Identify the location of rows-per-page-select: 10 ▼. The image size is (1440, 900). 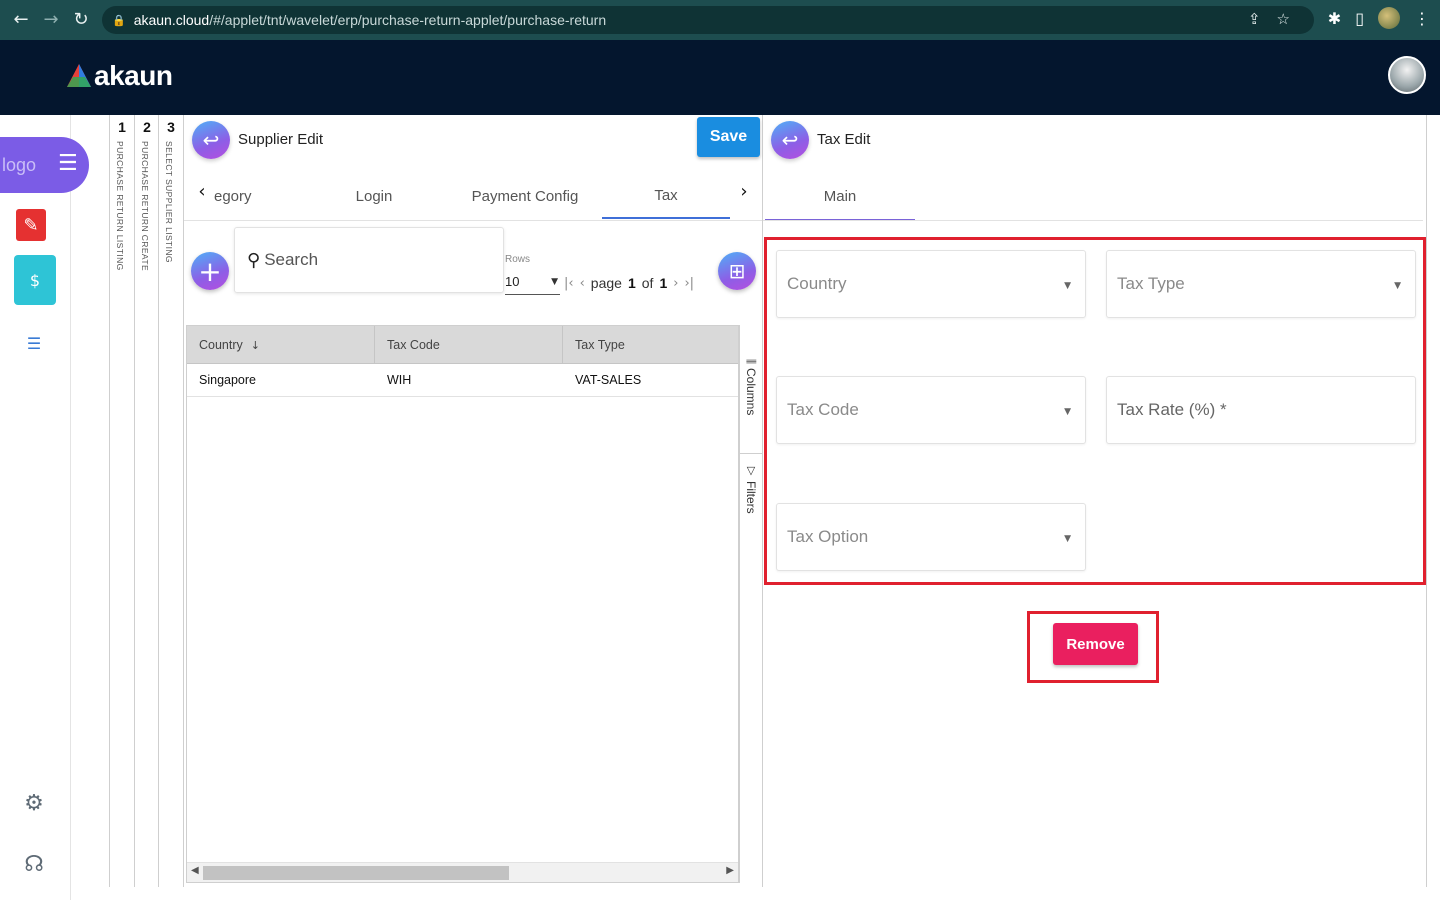
(532, 282).